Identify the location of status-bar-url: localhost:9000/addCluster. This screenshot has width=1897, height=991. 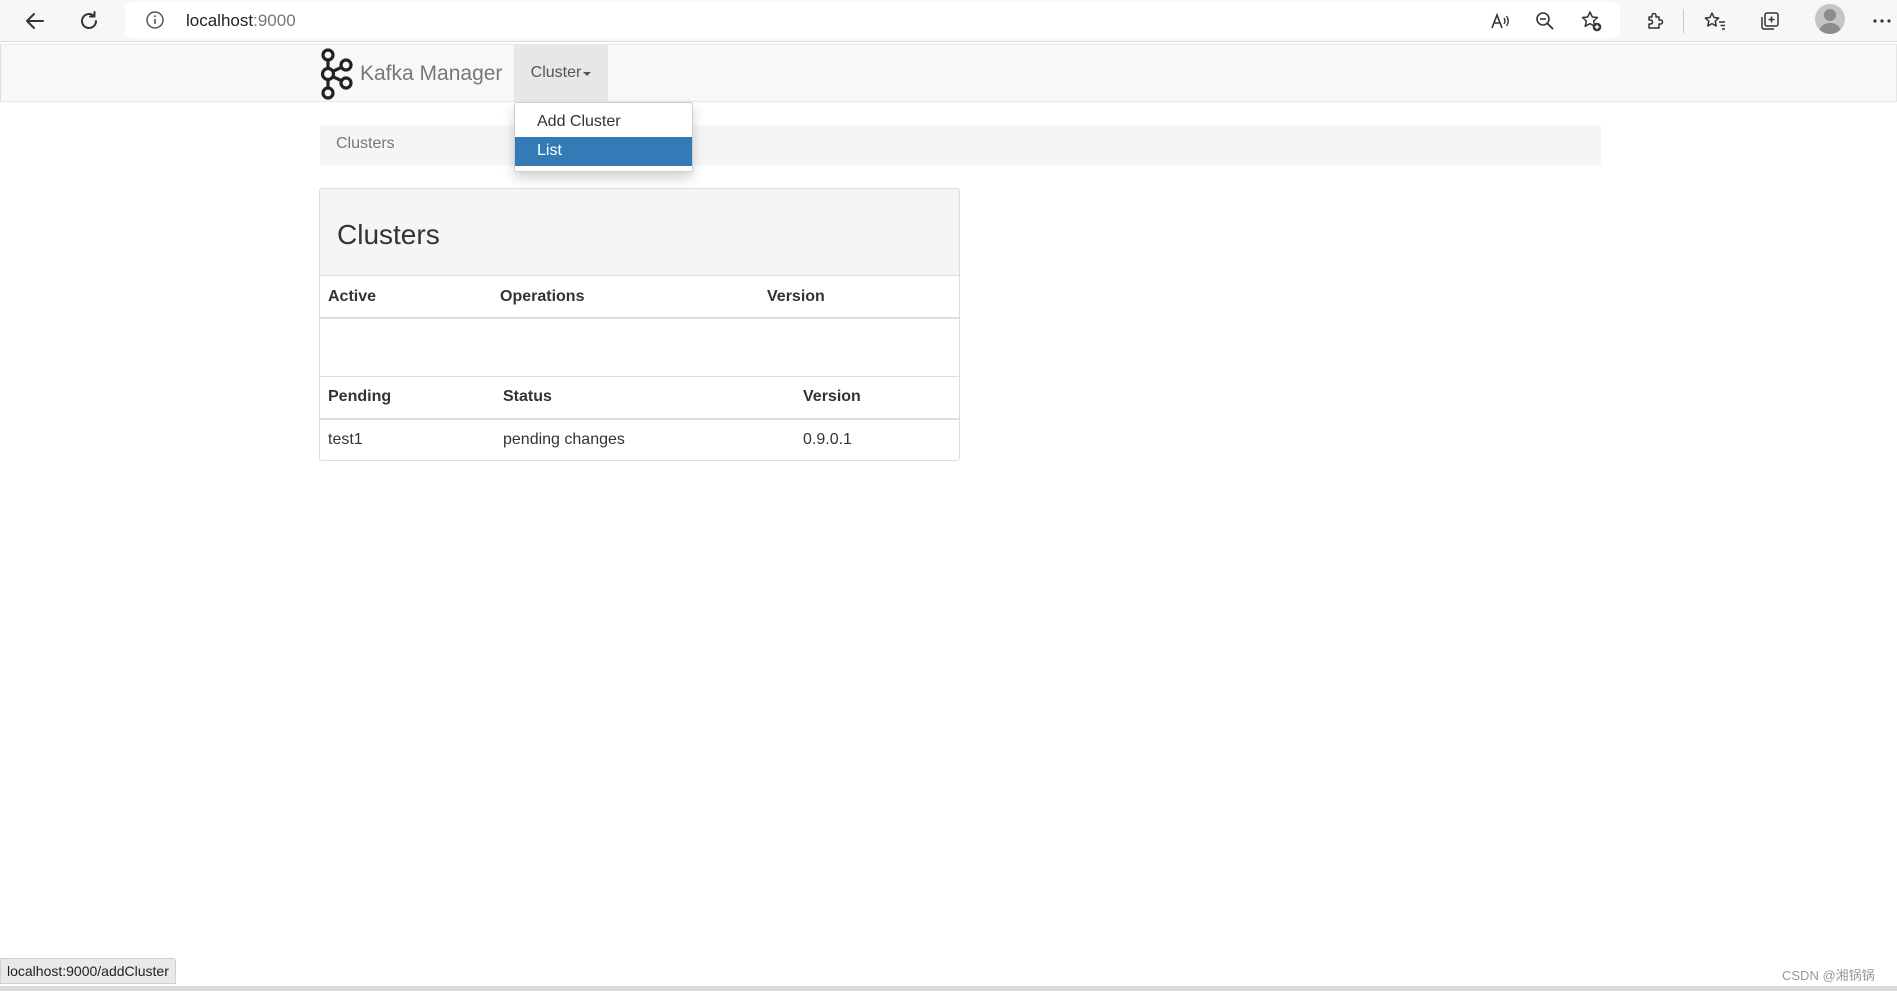
(88, 971).